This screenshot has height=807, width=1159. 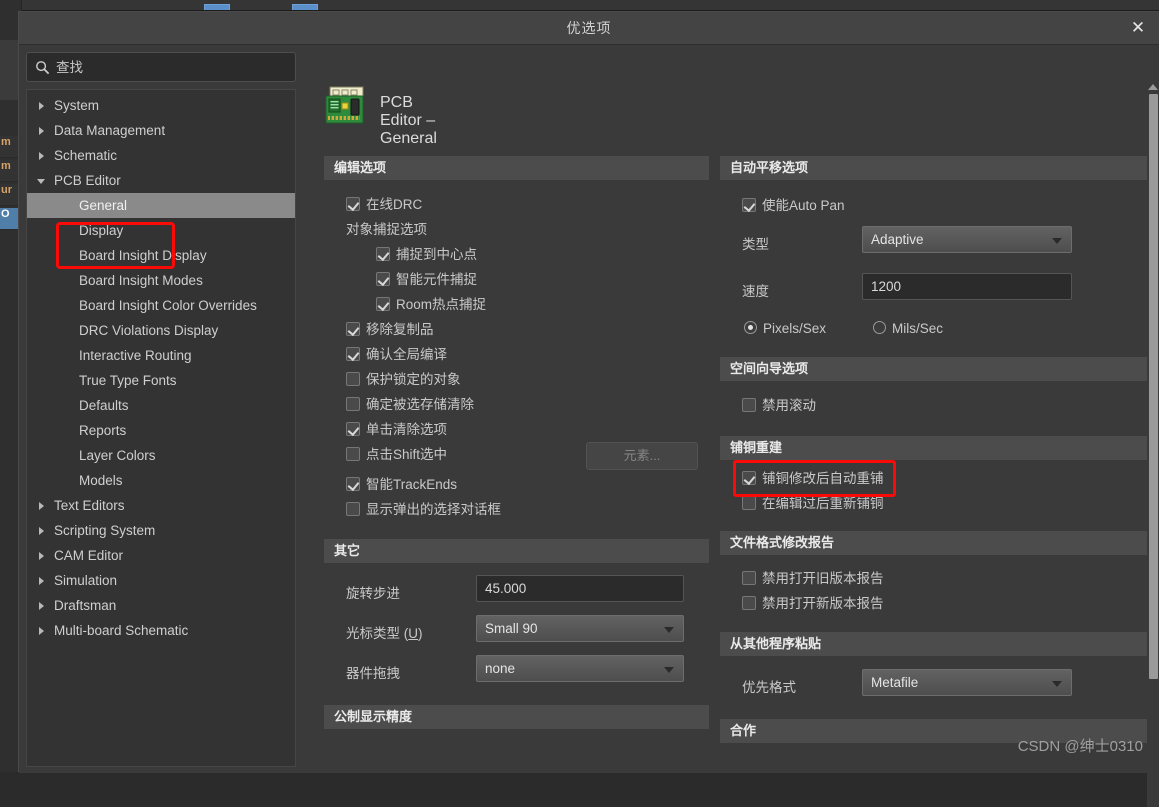 What do you see at coordinates (353, 404) in the screenshot?
I see `confirm-selection-clear-checkbox` at bounding box center [353, 404].